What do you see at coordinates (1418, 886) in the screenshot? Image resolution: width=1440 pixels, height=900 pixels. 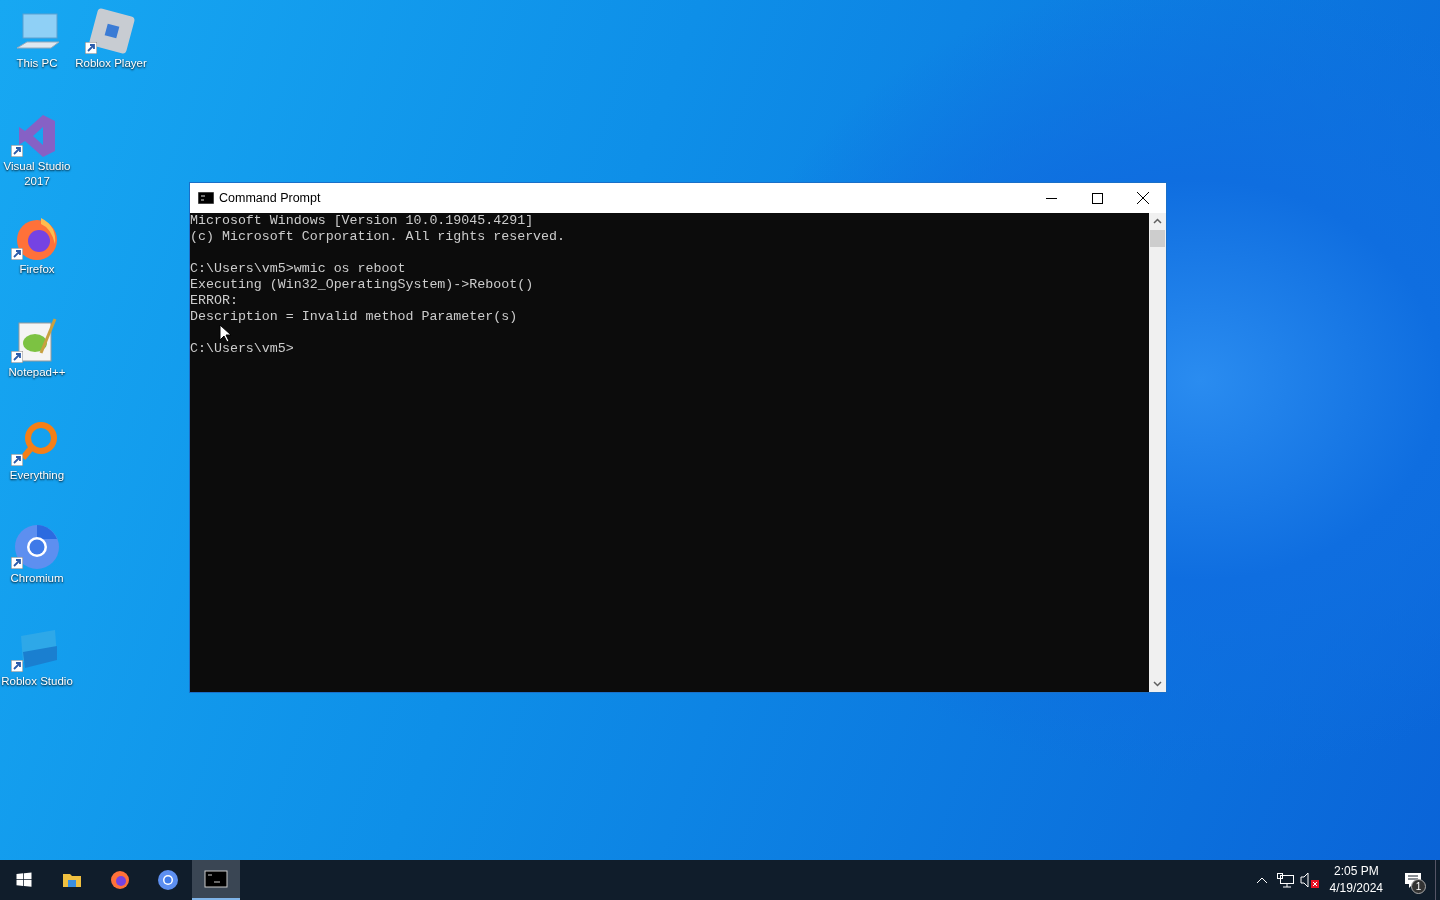 I see `notification-count: 1` at bounding box center [1418, 886].